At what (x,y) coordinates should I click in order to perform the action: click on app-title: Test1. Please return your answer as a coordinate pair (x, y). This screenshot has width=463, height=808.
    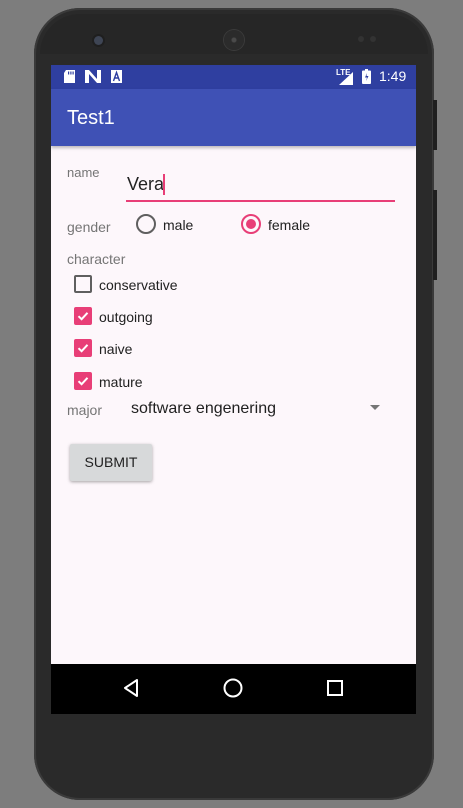
    Looking at the image, I should click on (91, 118).